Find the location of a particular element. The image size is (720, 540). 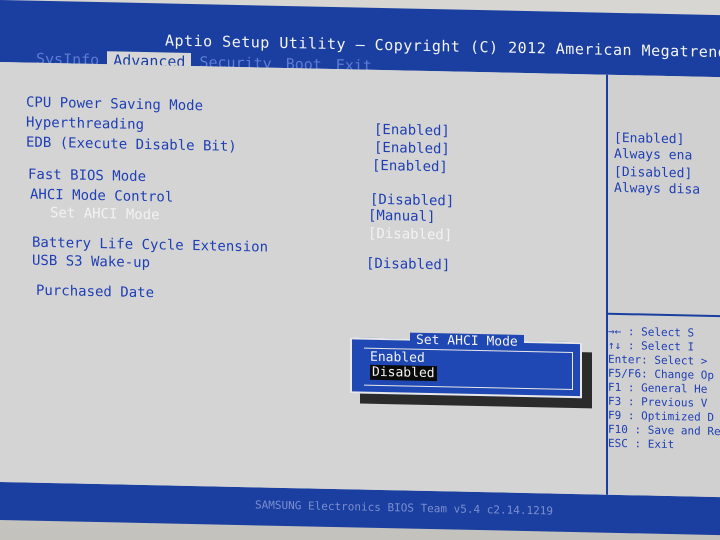

help-line: [Enabled] is located at coordinates (649, 139).